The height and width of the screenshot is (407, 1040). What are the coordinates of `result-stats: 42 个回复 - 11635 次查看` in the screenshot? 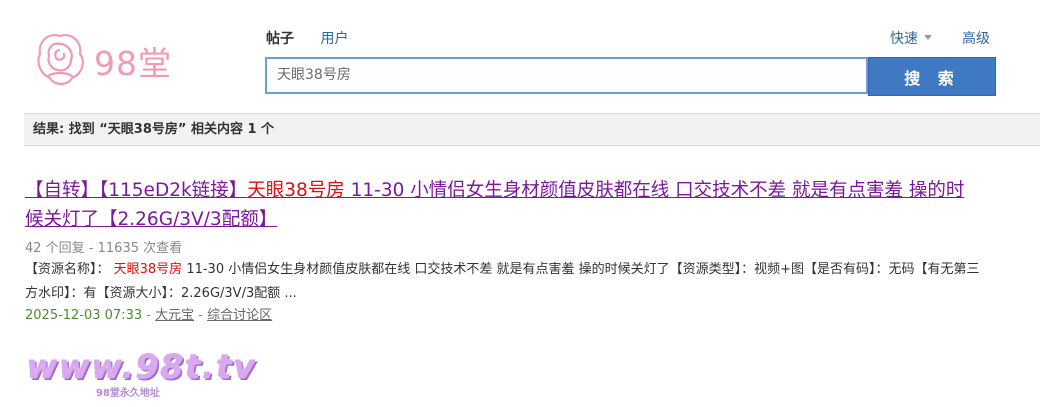 It's located at (104, 248).